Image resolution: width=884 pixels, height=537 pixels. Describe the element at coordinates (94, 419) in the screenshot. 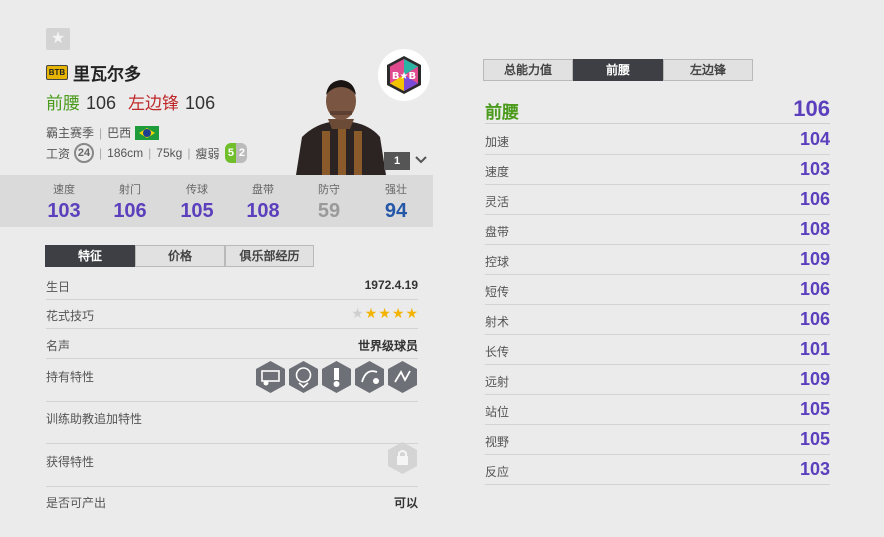

I see `coach-traits-label: 训练助教追加特性` at that location.